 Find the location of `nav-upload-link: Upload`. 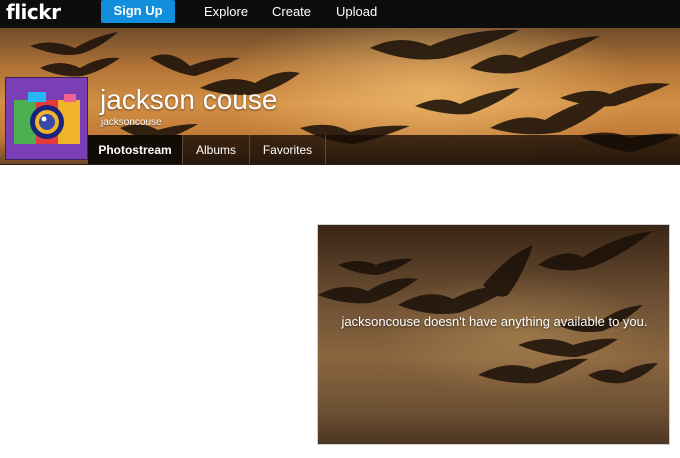

nav-upload-link: Upload is located at coordinates (356, 11).